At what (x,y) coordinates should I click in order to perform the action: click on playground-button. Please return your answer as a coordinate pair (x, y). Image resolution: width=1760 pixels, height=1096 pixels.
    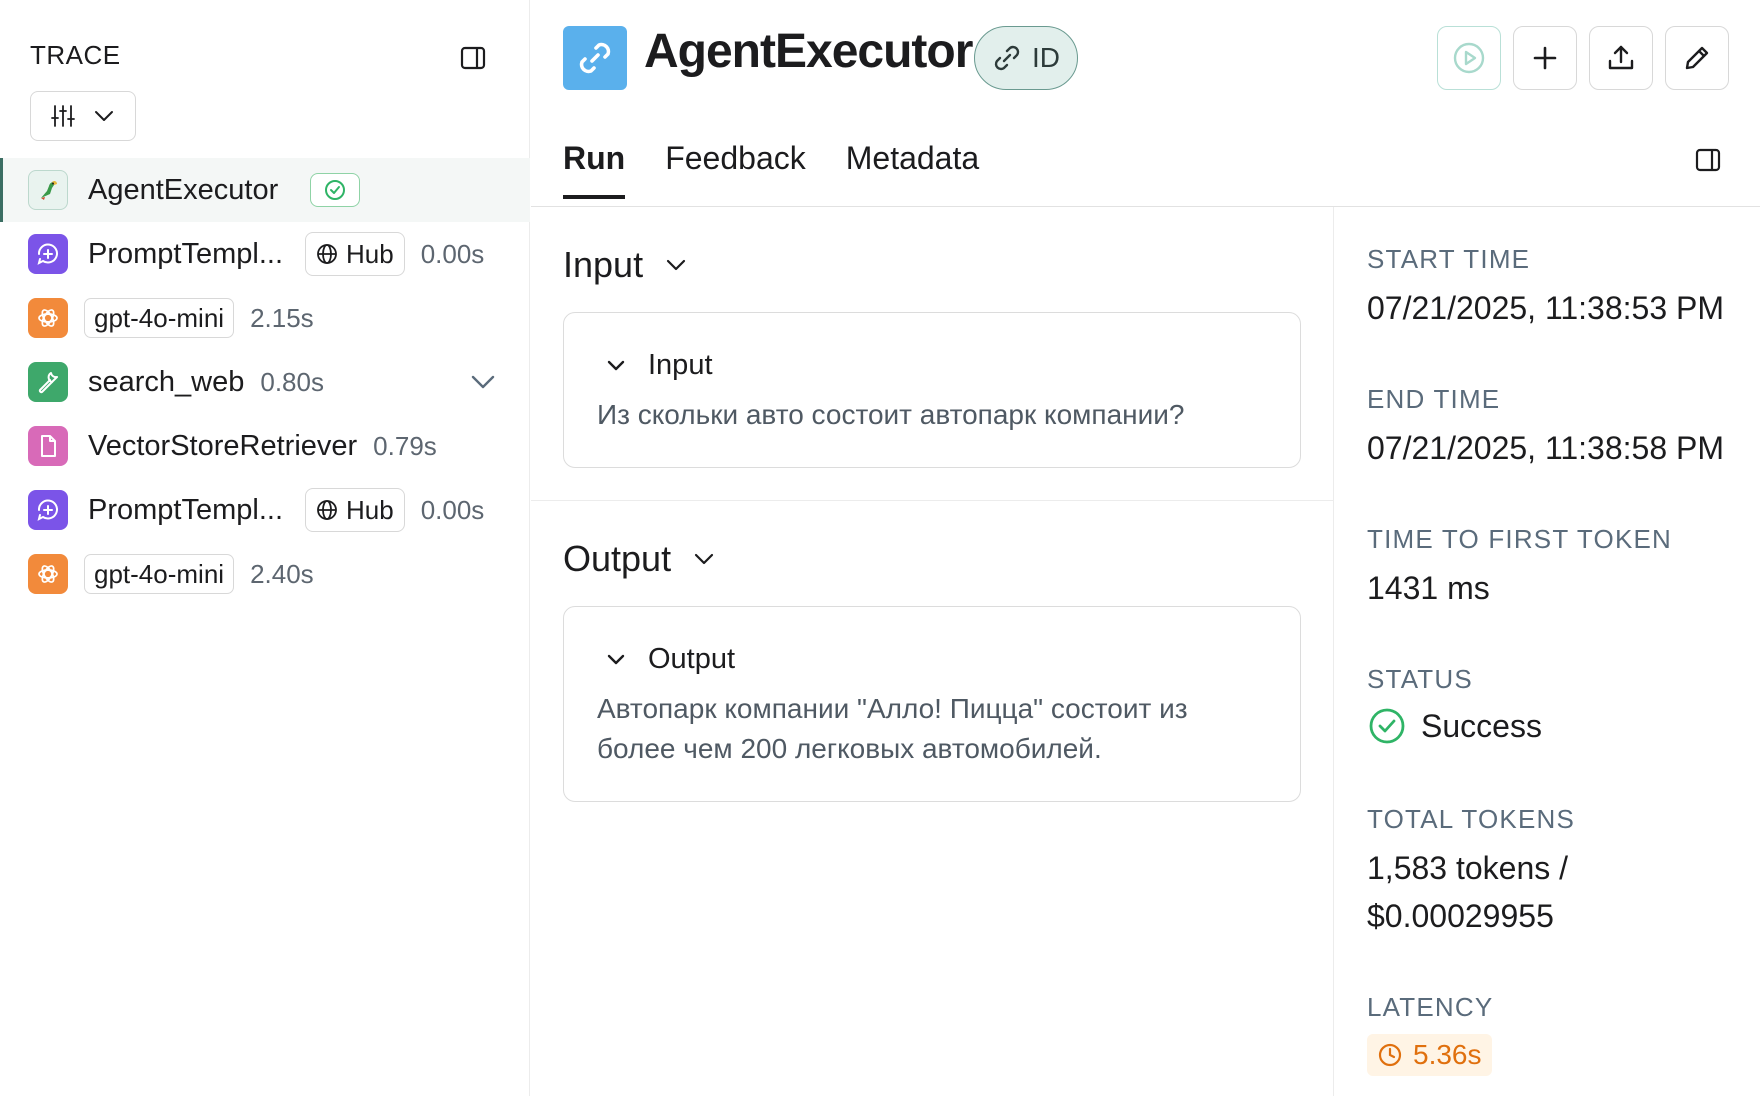
    Looking at the image, I should click on (1469, 58).